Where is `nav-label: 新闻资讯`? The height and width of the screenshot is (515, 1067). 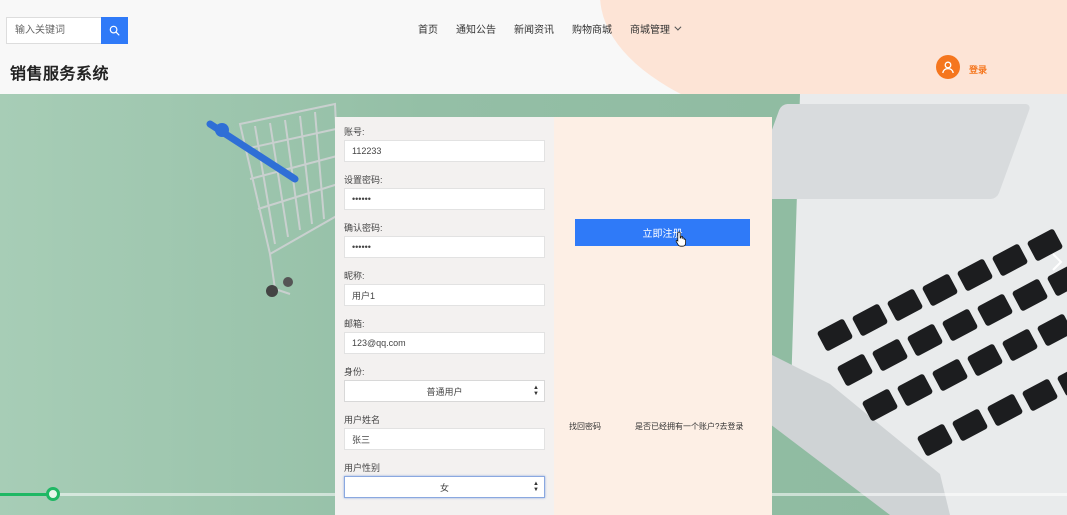 nav-label: 新闻资讯 is located at coordinates (534, 30).